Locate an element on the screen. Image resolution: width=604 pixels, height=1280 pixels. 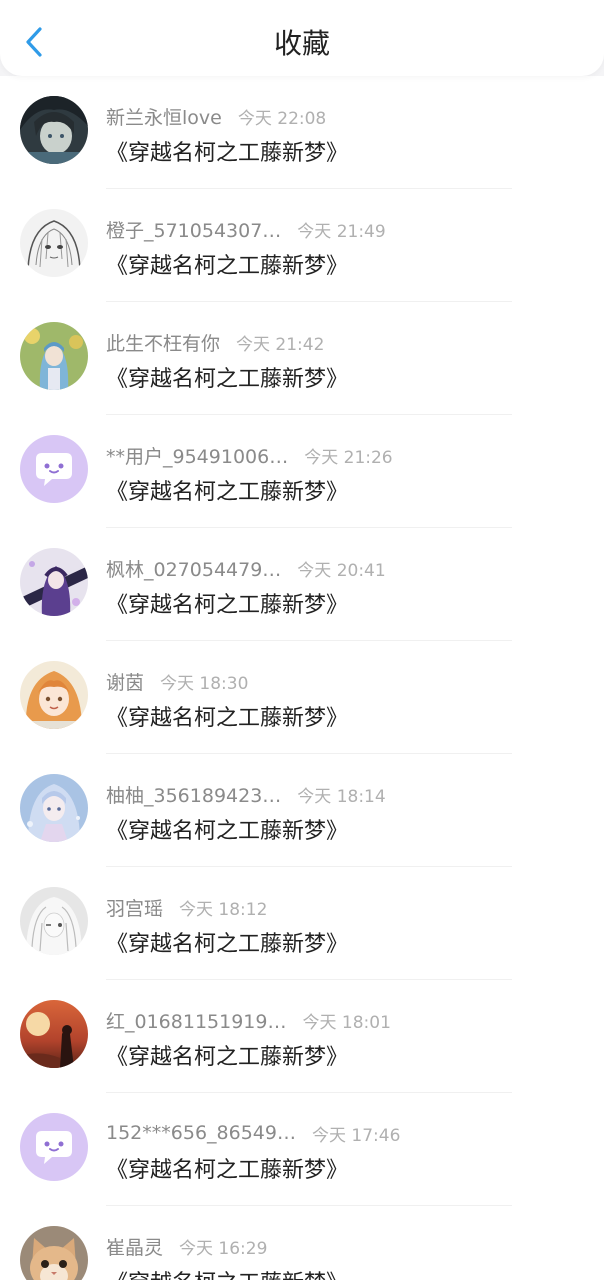
cat-avatar-icon is located at coordinates (54, 1253).